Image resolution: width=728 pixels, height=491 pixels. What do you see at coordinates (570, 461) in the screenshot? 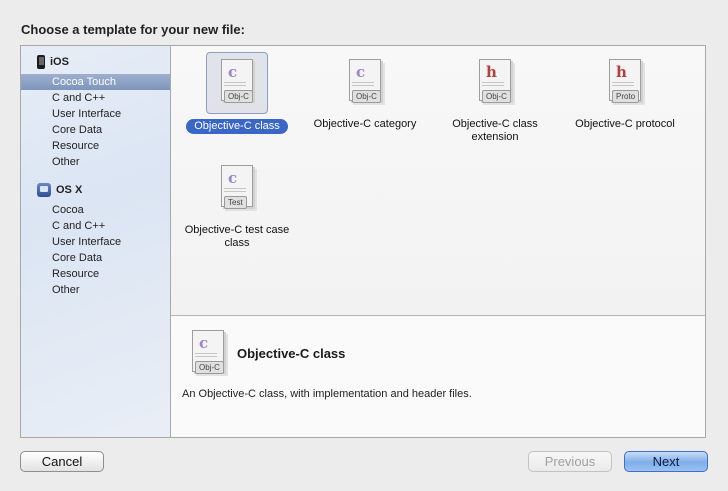
I see `previous-button: Previous` at bounding box center [570, 461].